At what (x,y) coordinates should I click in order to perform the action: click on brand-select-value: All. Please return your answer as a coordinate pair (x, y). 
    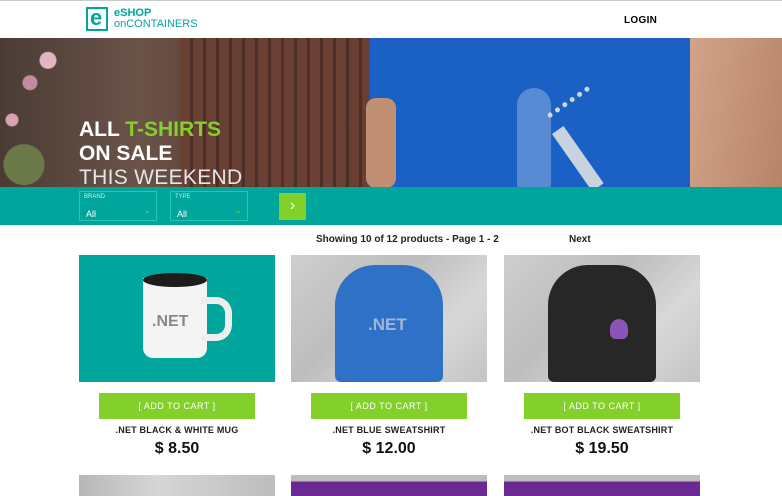
    Looking at the image, I should click on (91, 214).